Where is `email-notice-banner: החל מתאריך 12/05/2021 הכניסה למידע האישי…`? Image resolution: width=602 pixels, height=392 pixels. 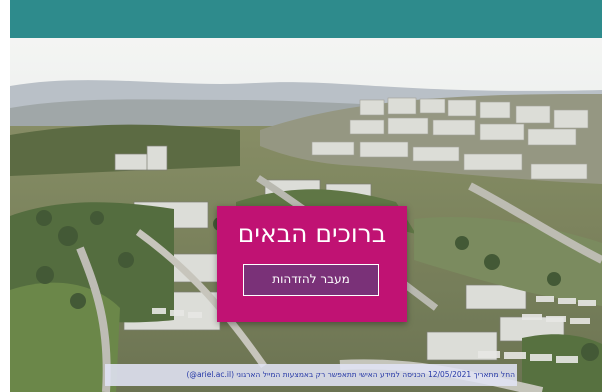
email-notice-banner: החל מתאריך 12/05/2021 הכניסה למידע האישי… is located at coordinates (311, 375).